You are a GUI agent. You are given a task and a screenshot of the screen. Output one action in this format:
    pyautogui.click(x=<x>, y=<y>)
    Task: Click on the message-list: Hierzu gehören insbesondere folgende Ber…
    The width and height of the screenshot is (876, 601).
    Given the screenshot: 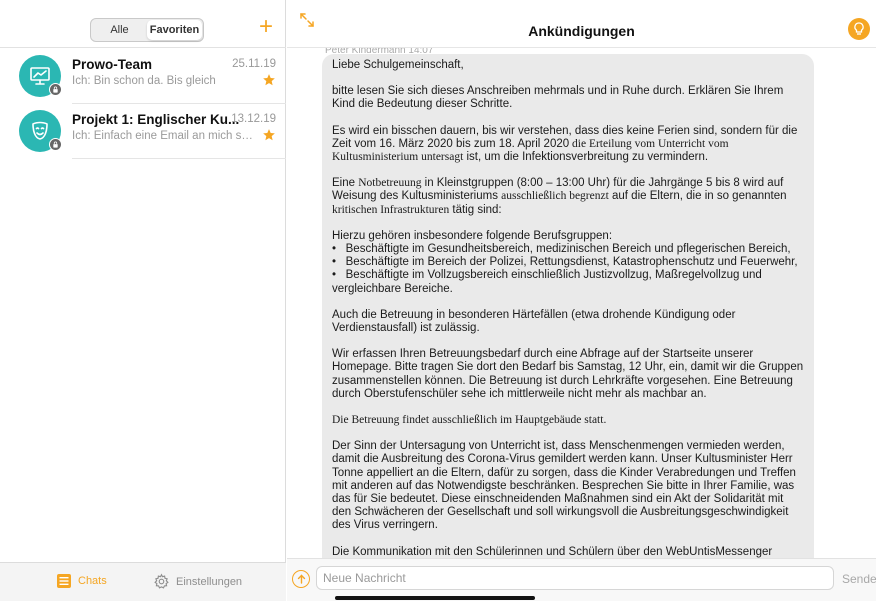 What is the action you would take?
    pyautogui.click(x=565, y=262)
    